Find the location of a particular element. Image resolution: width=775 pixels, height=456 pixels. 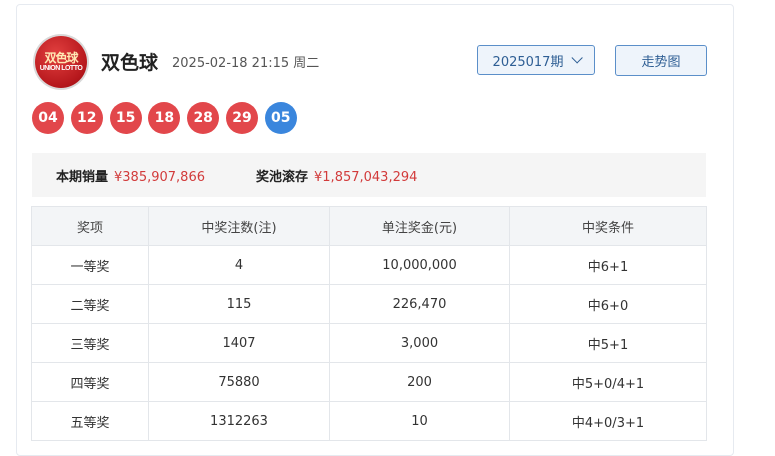

trend-chart-button: 走势图 is located at coordinates (661, 60).